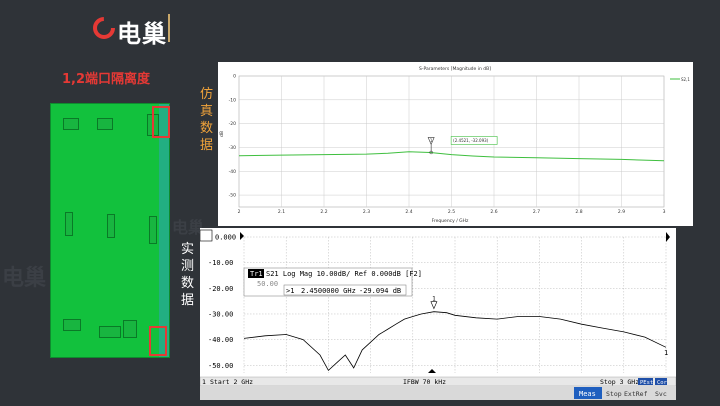 Image resolution: width=720 pixels, height=406 pixels. I want to click on logo-mark-icon, so click(104, 28).